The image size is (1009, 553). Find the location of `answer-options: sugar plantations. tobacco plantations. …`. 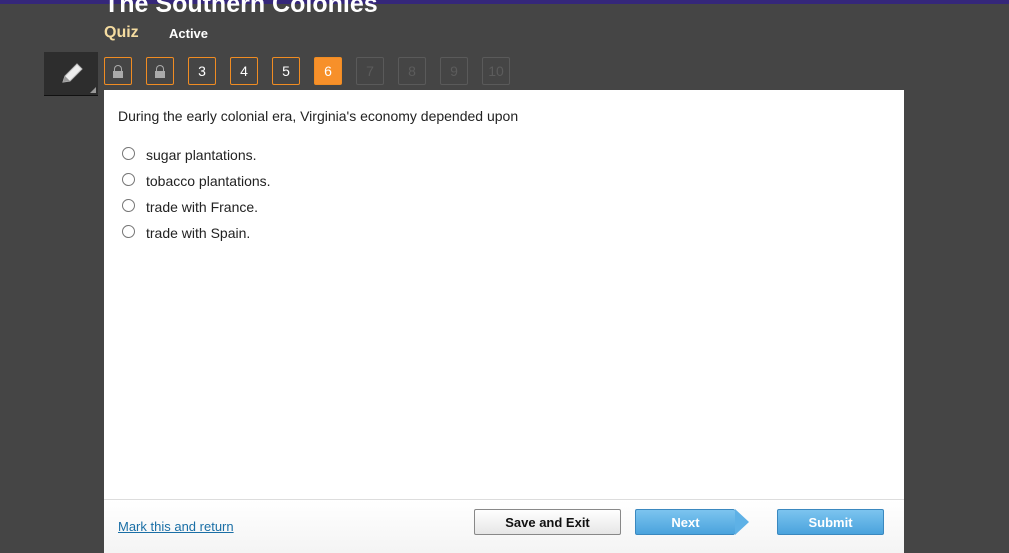

answer-options: sugar plantations. tobacco plantations. … is located at coordinates (196, 194).